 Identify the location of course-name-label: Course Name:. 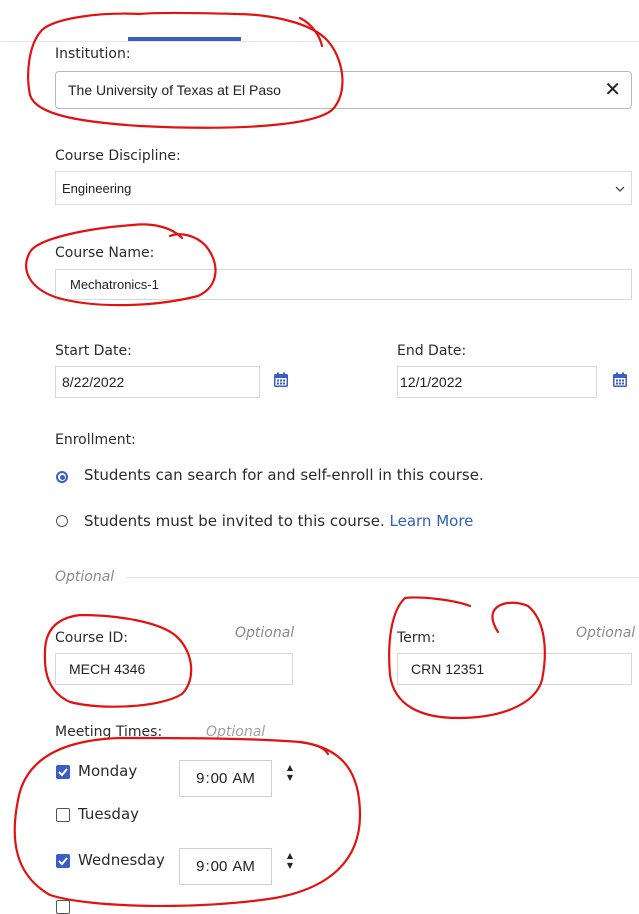
(105, 253).